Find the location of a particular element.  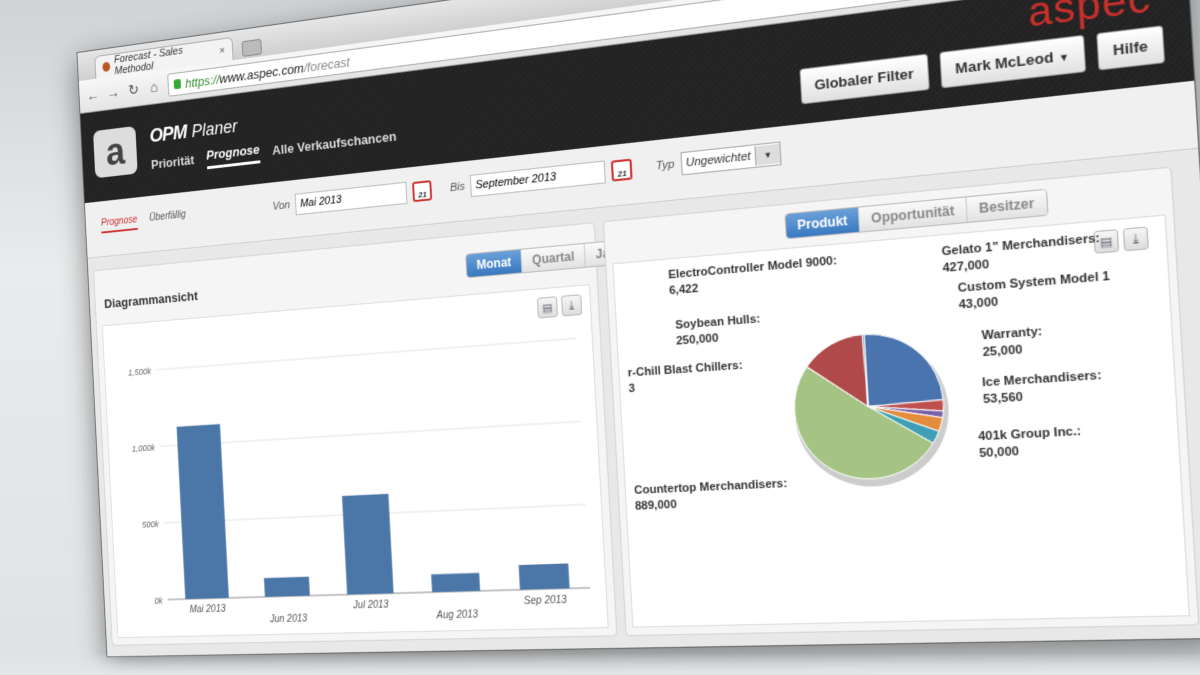

pie-label: Ice Merchandisers: 53,560 is located at coordinates (1042, 388).